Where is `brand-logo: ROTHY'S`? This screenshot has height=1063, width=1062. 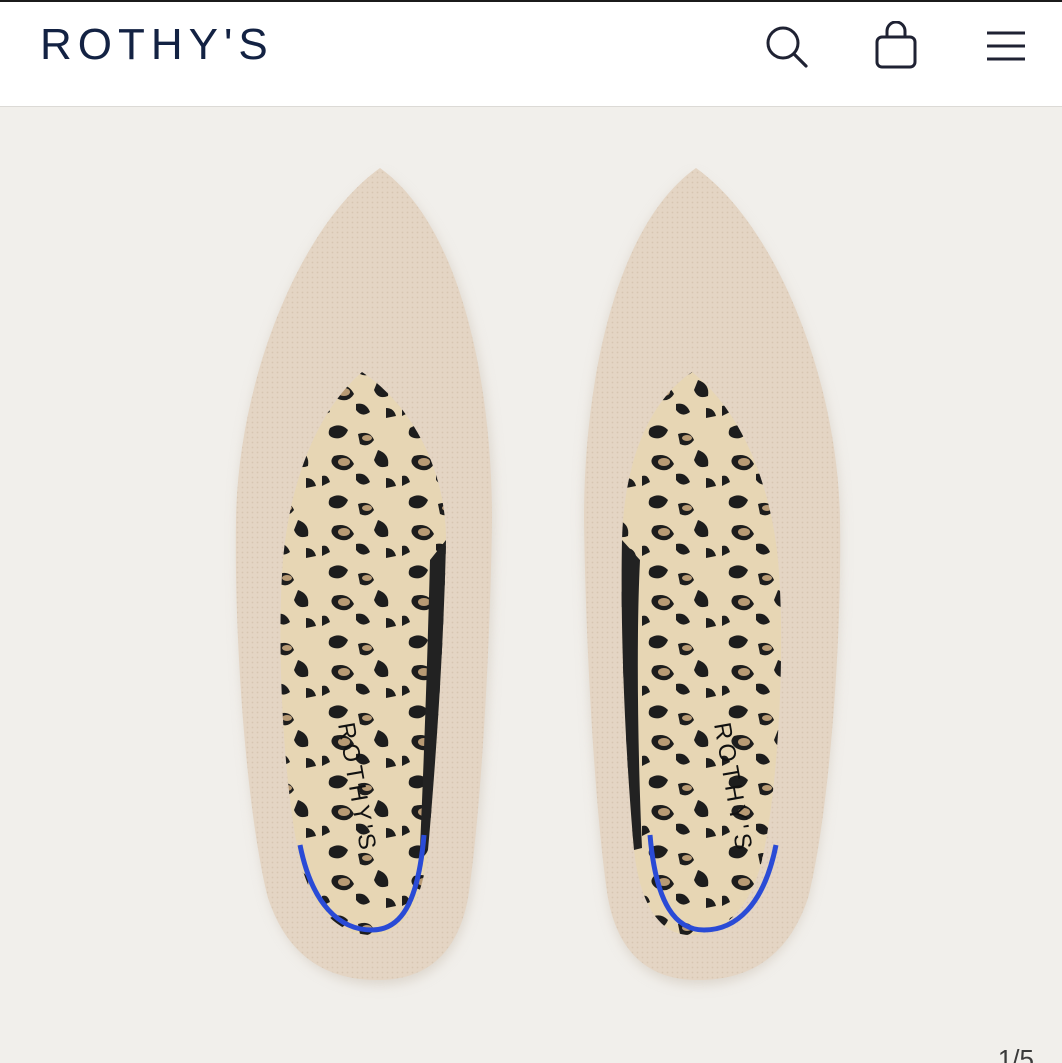 brand-logo: ROTHY'S is located at coordinates (157, 45).